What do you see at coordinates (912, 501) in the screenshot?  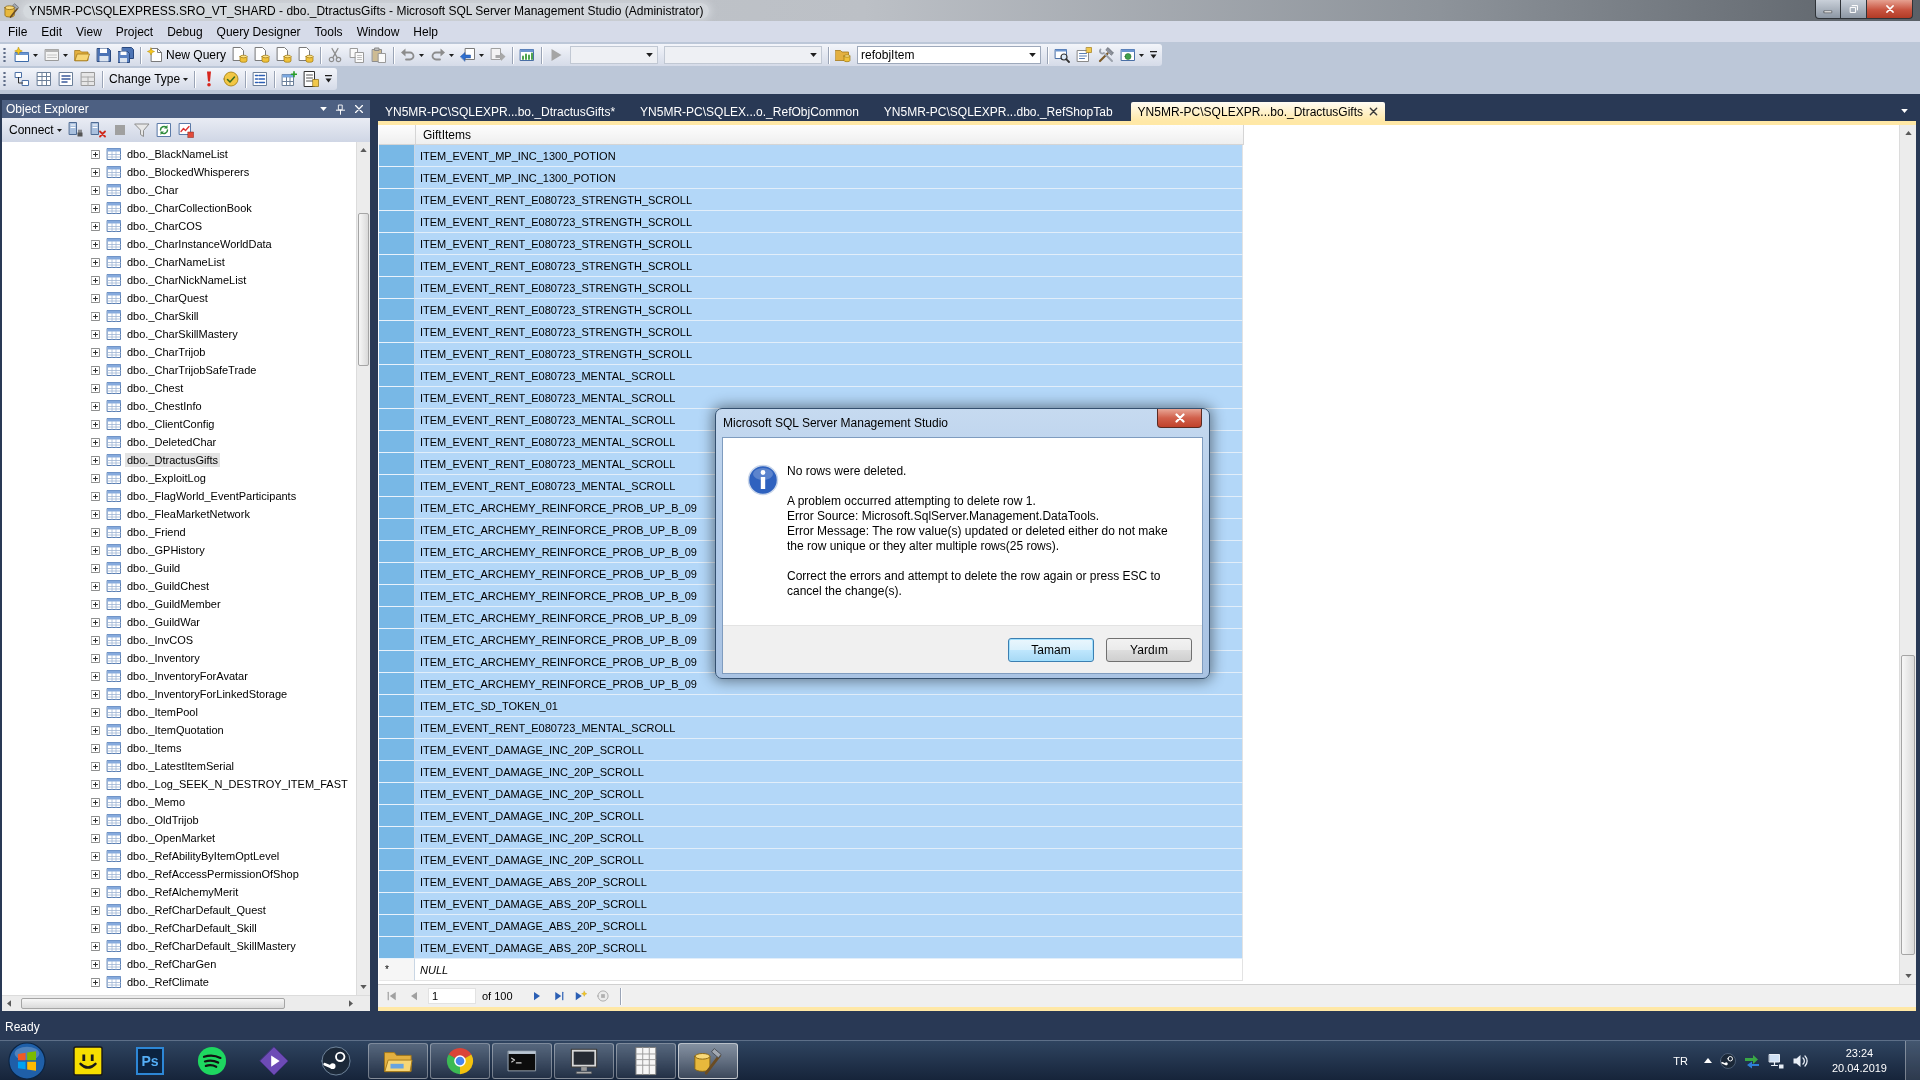 I see `message-text: A problem occurred attempting to delete row 1.` at bounding box center [912, 501].